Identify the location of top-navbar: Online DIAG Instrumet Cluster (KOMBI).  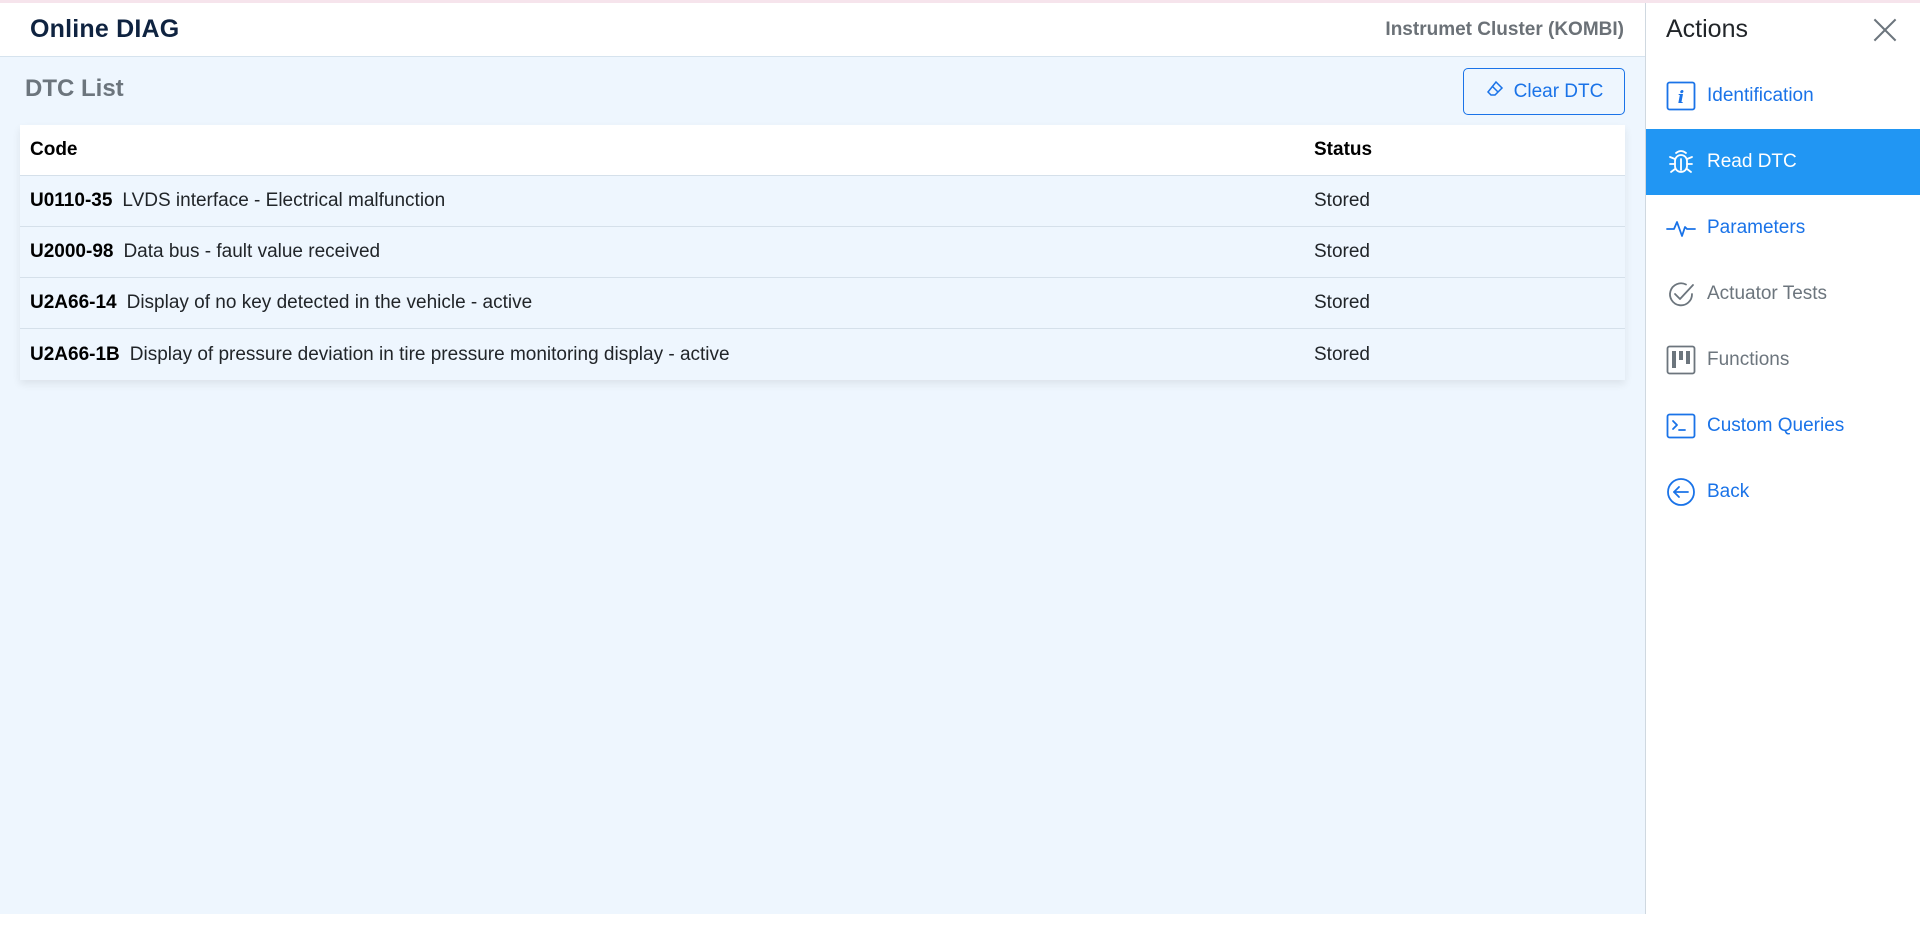
(822, 30).